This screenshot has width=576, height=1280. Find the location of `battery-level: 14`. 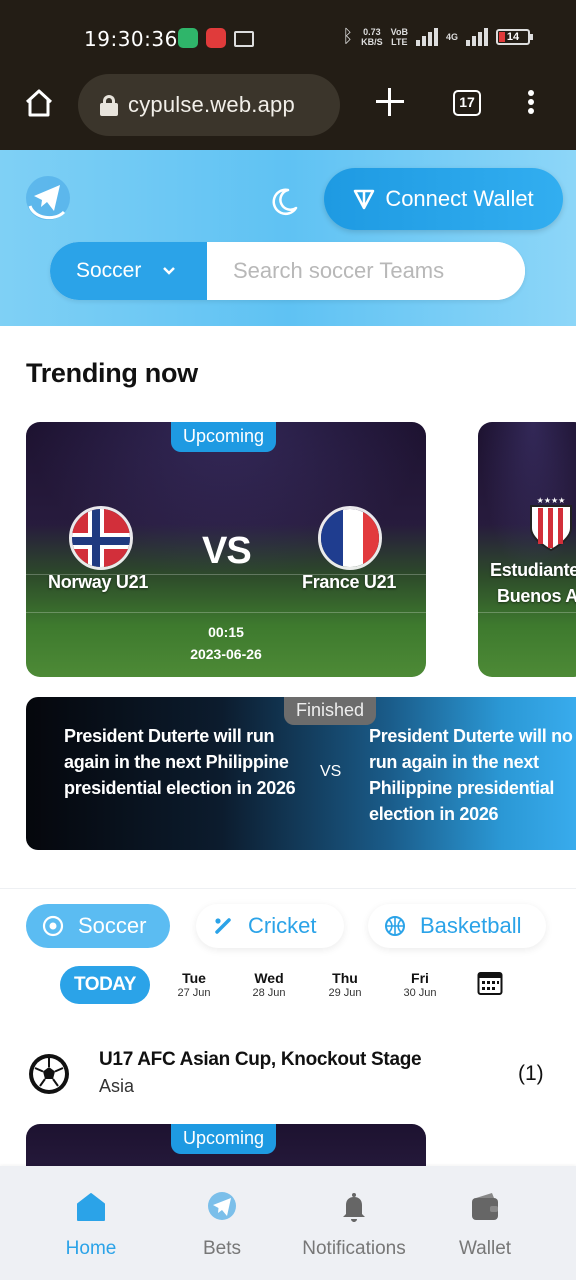

battery-level: 14 is located at coordinates (513, 36).